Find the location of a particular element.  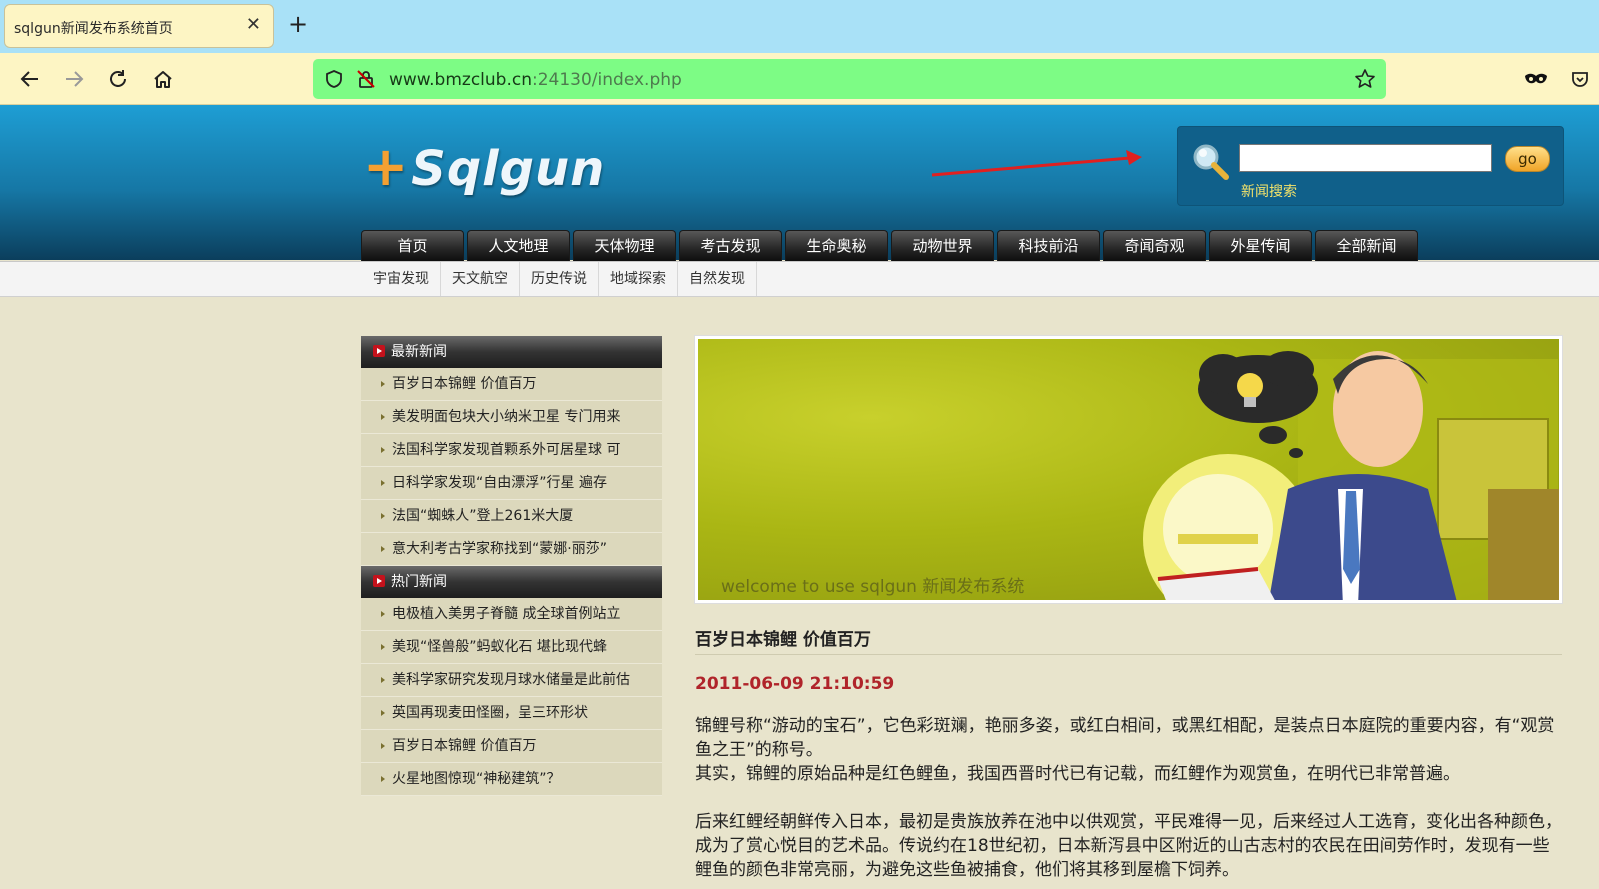

bookmark-star-icon is located at coordinates (1365, 79).